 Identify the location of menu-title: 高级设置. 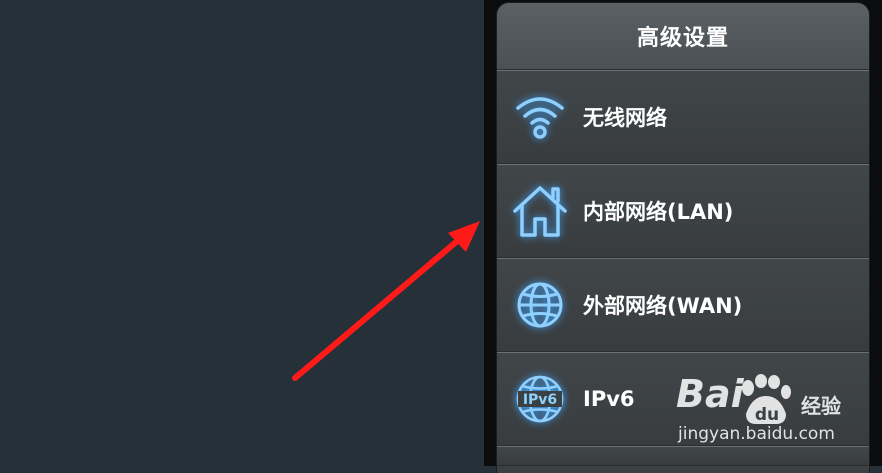
(683, 36).